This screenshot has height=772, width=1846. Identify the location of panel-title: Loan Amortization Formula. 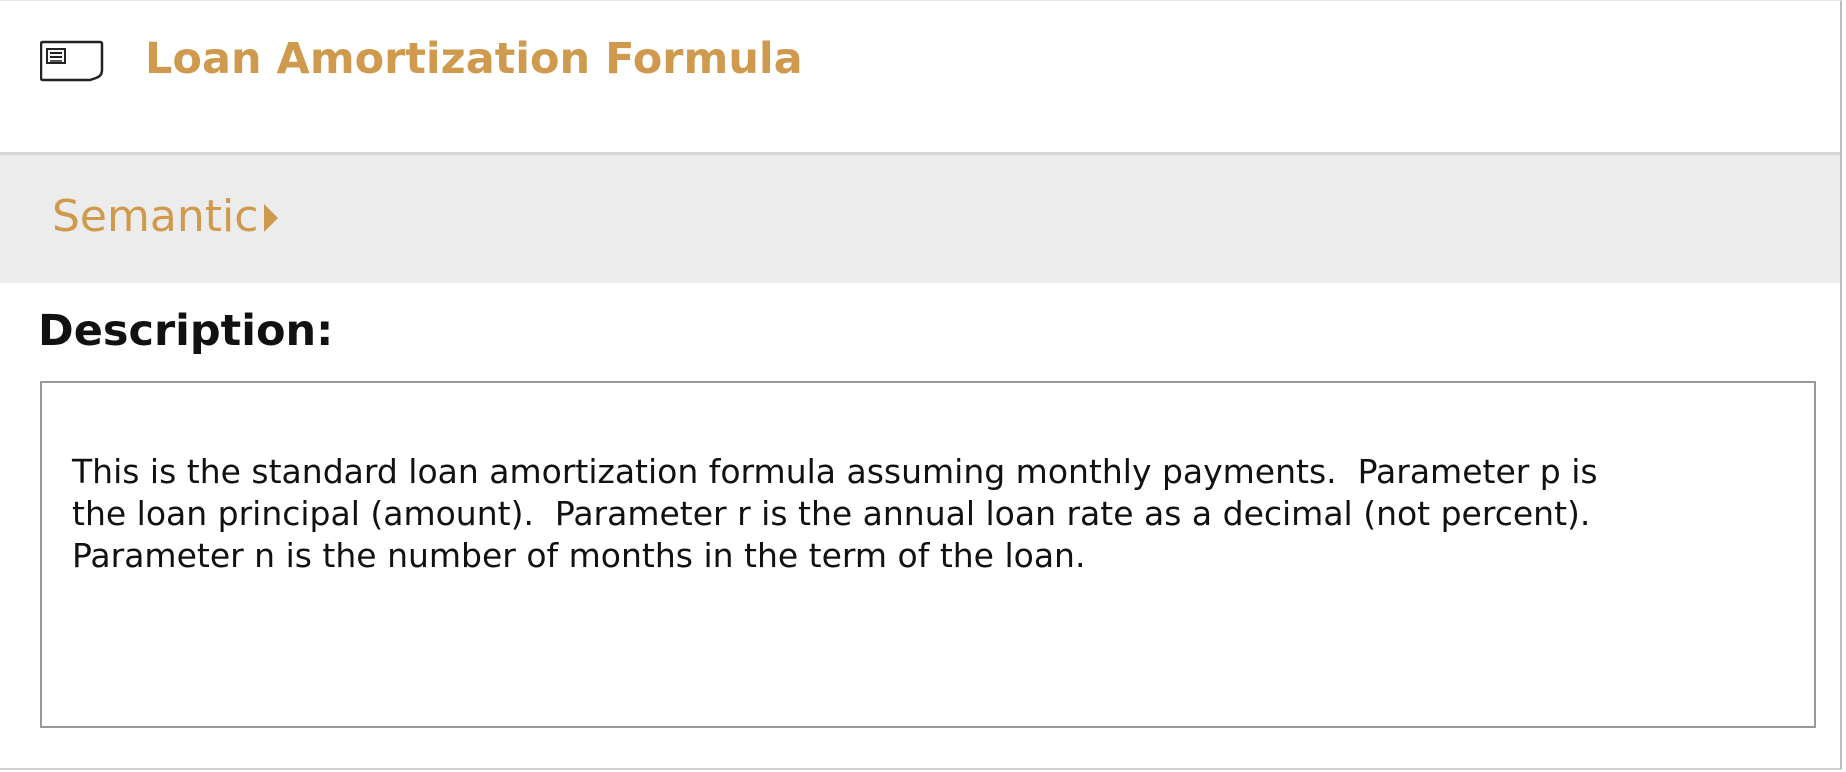
(474, 59).